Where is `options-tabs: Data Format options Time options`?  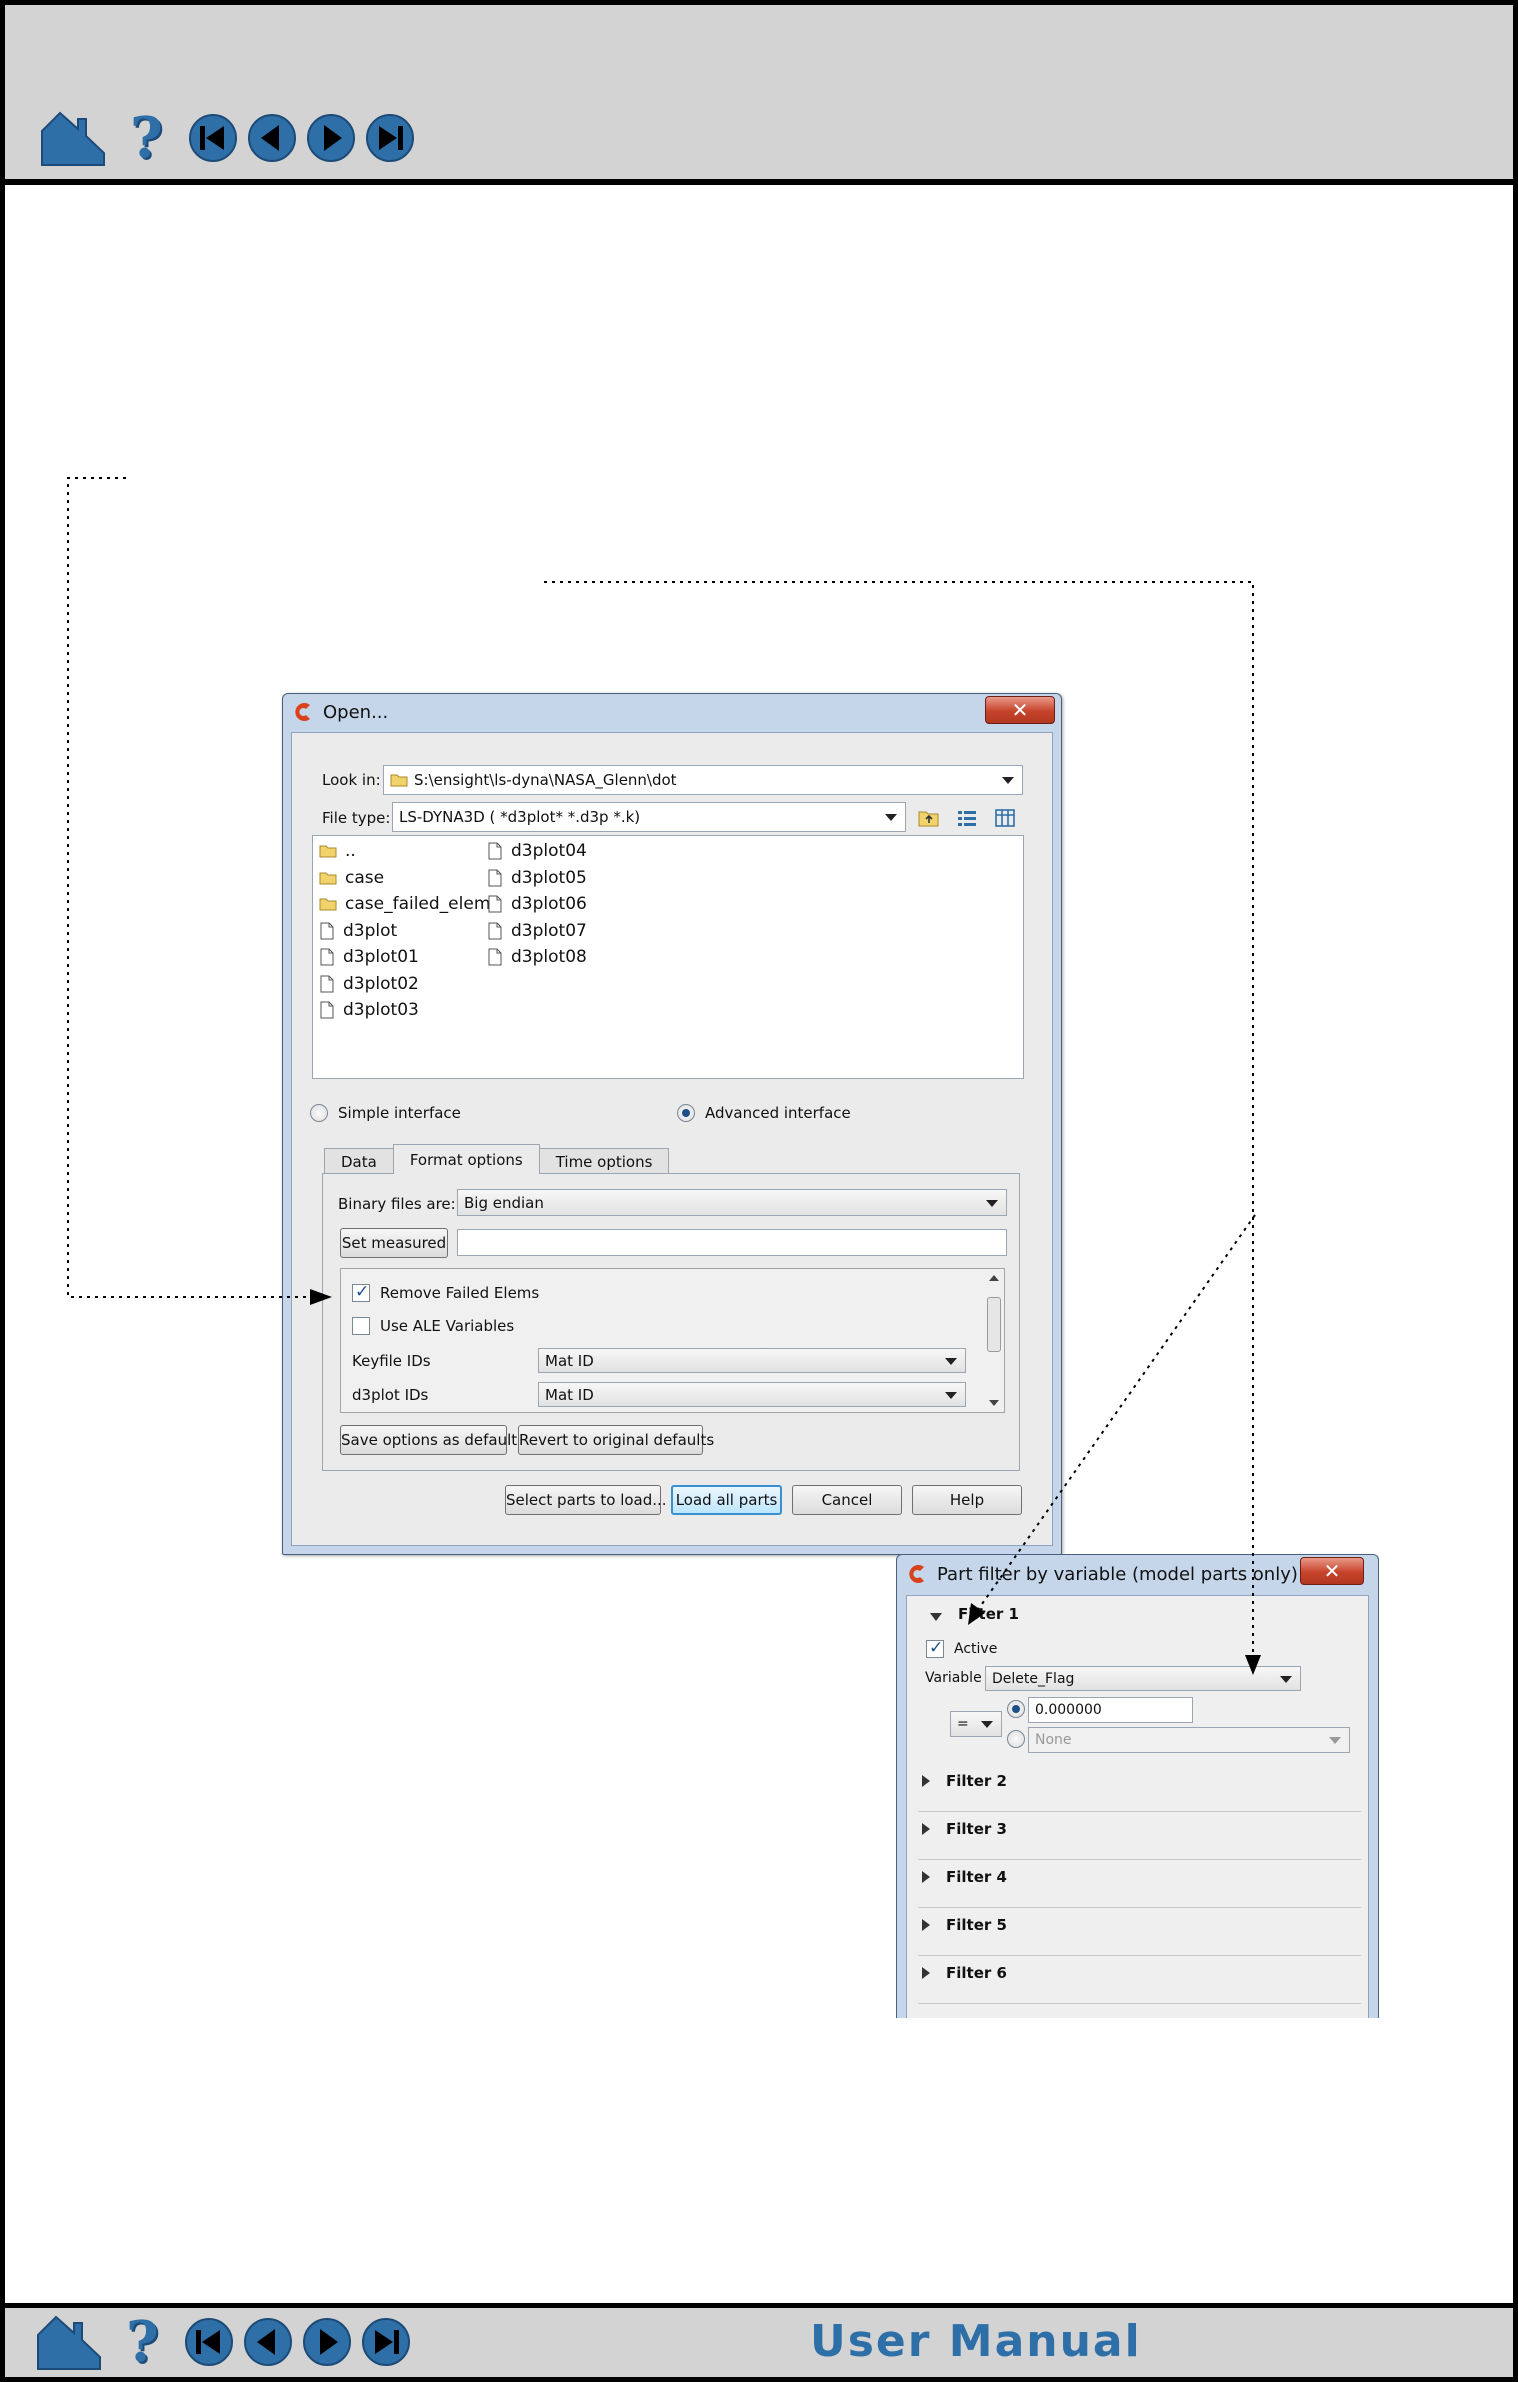
options-tabs: Data Format options Time options is located at coordinates (497, 1159).